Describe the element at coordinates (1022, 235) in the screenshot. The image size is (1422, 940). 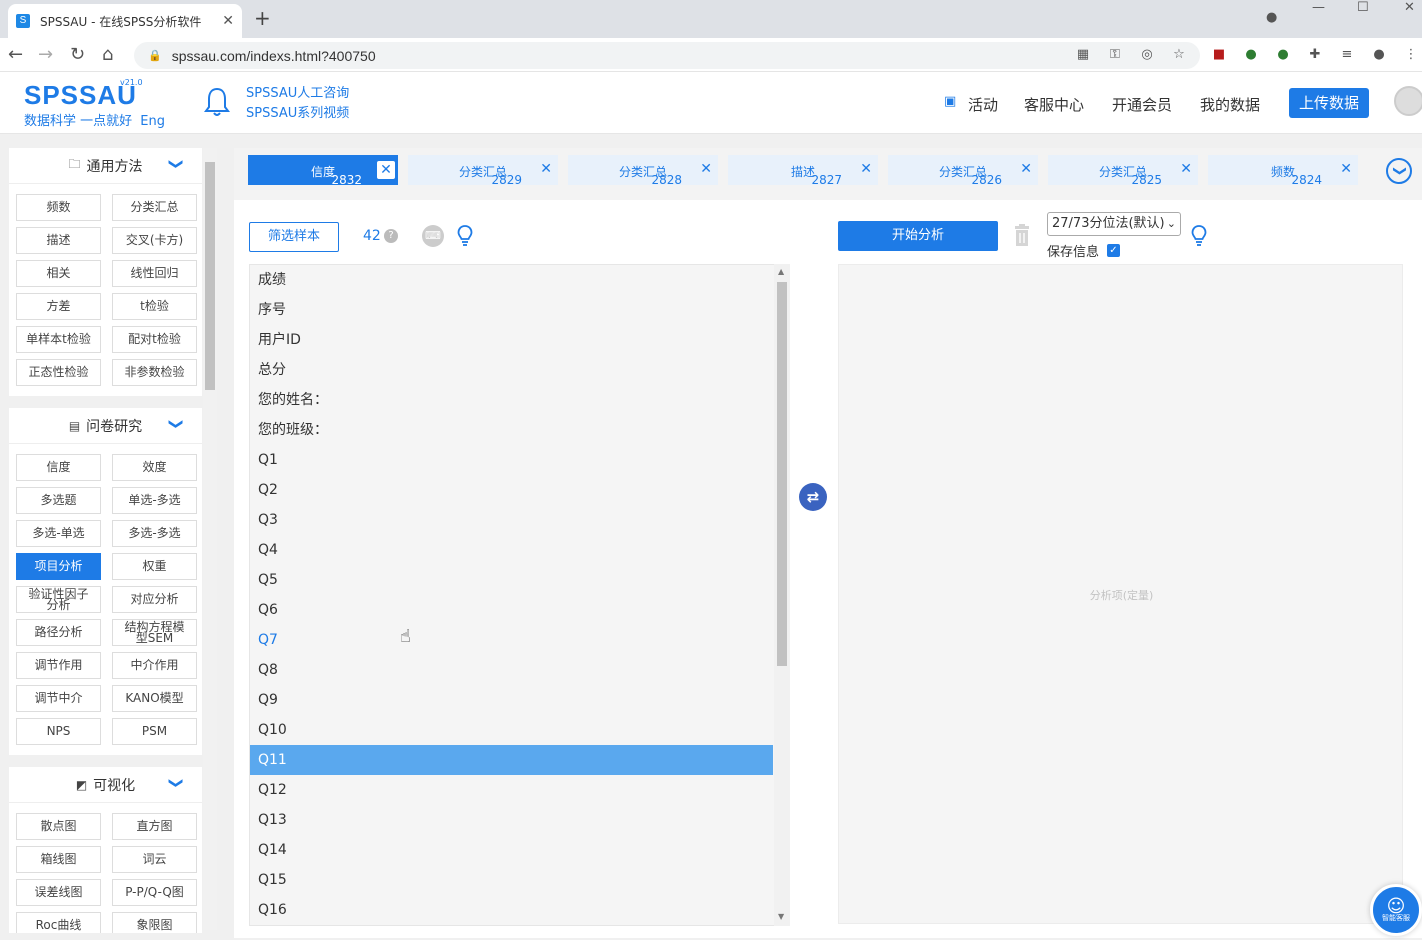
I see `trash-icon` at that location.